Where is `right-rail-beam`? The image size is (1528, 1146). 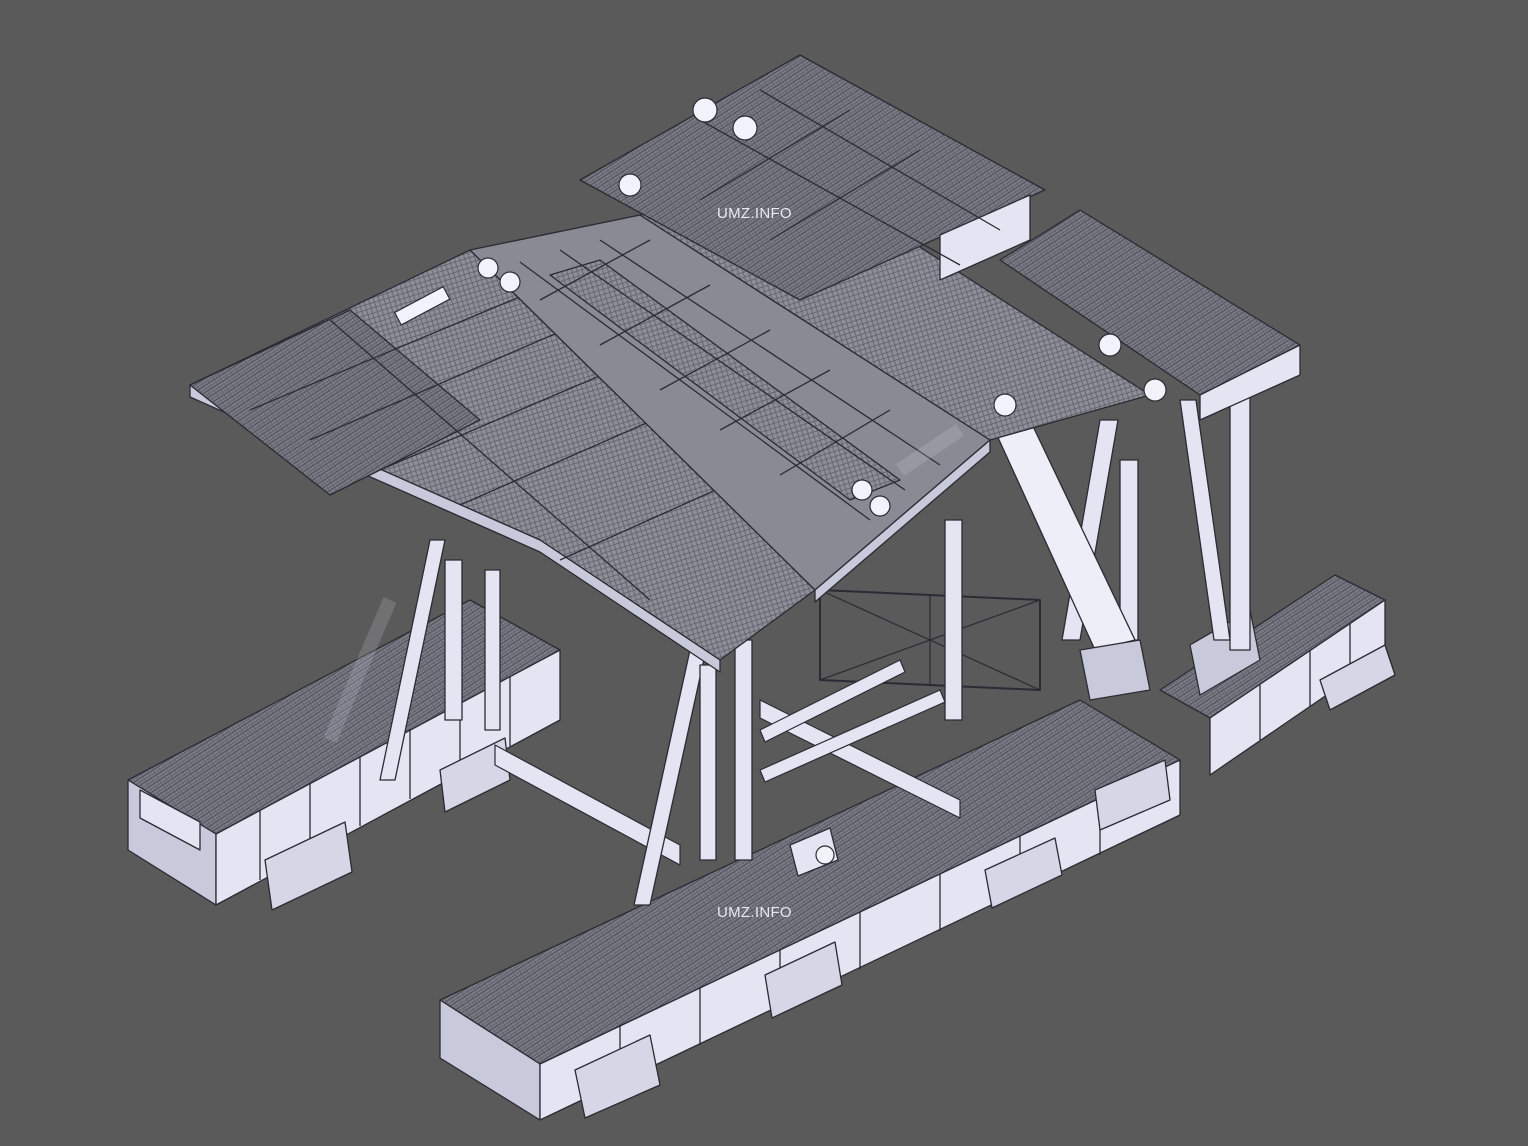 right-rail-beam is located at coordinates (1277, 675).